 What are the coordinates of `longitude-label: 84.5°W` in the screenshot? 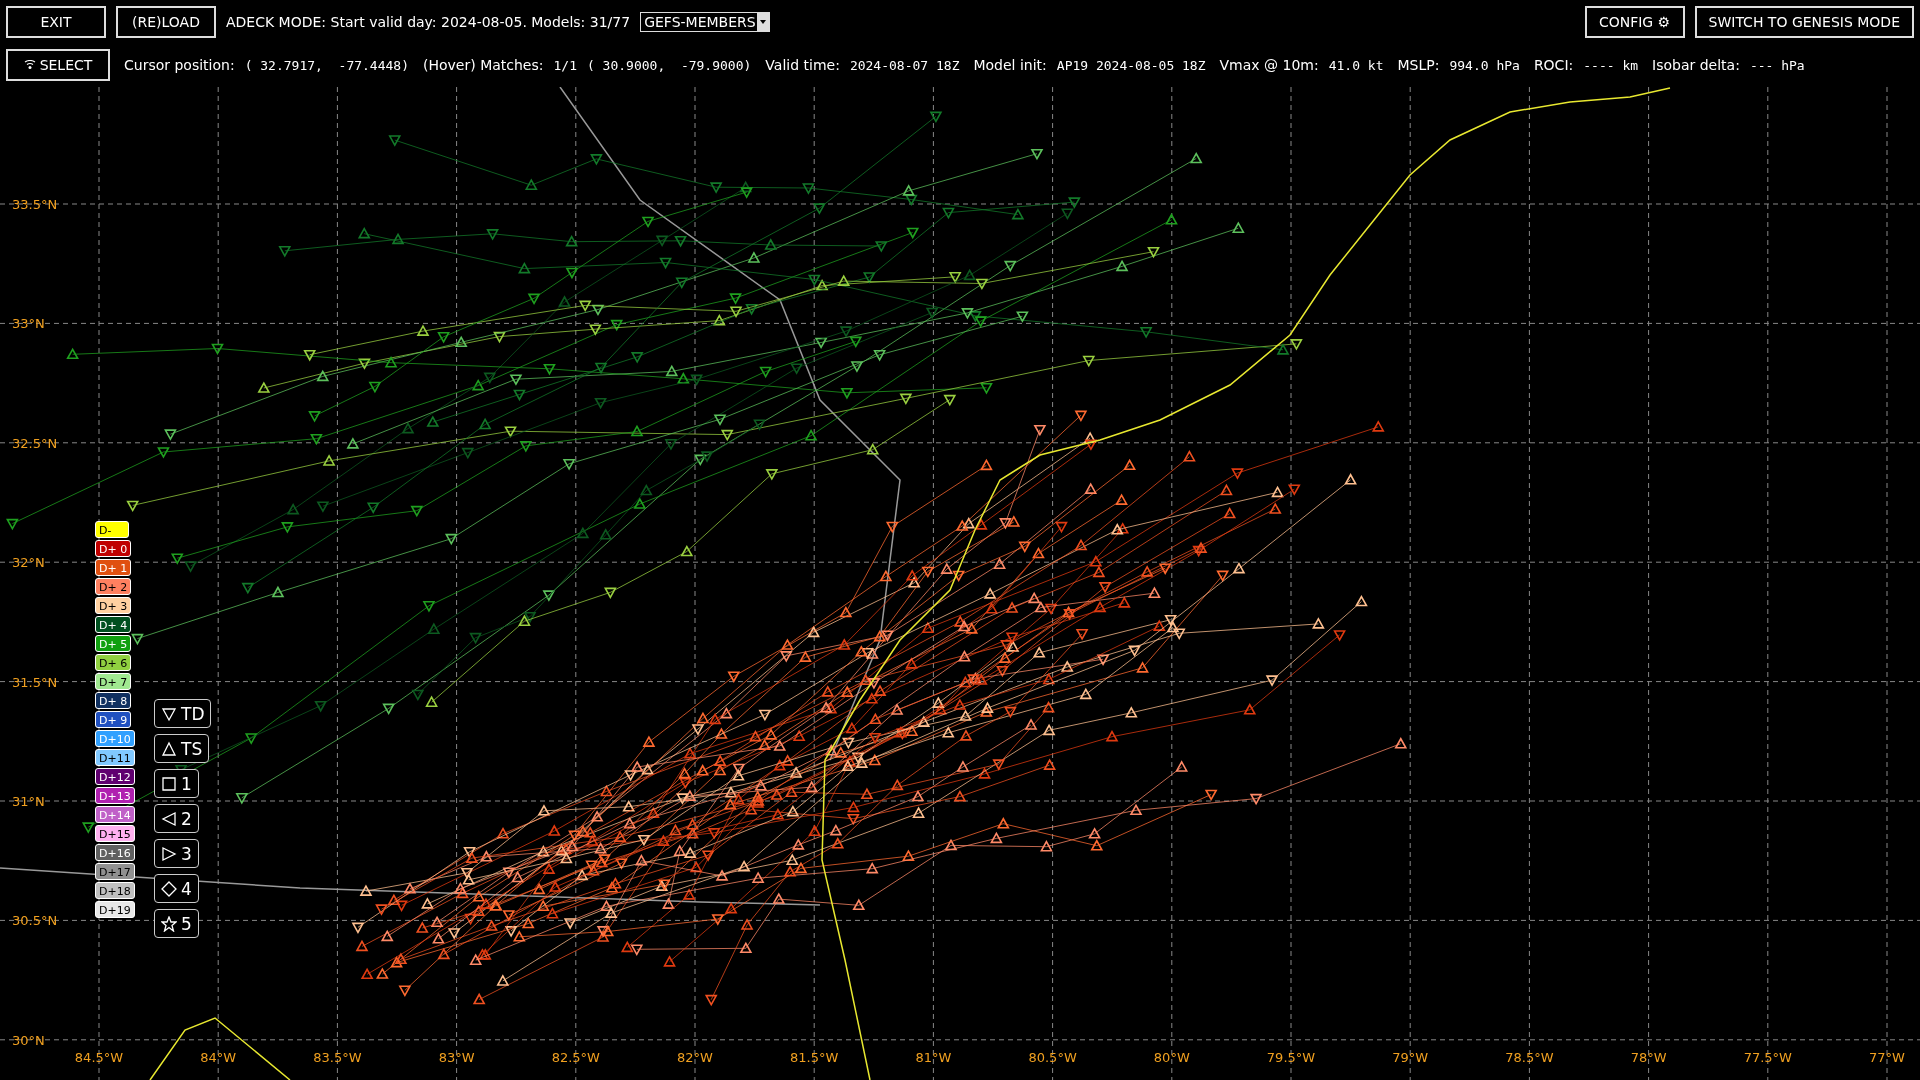 It's located at (99, 1057).